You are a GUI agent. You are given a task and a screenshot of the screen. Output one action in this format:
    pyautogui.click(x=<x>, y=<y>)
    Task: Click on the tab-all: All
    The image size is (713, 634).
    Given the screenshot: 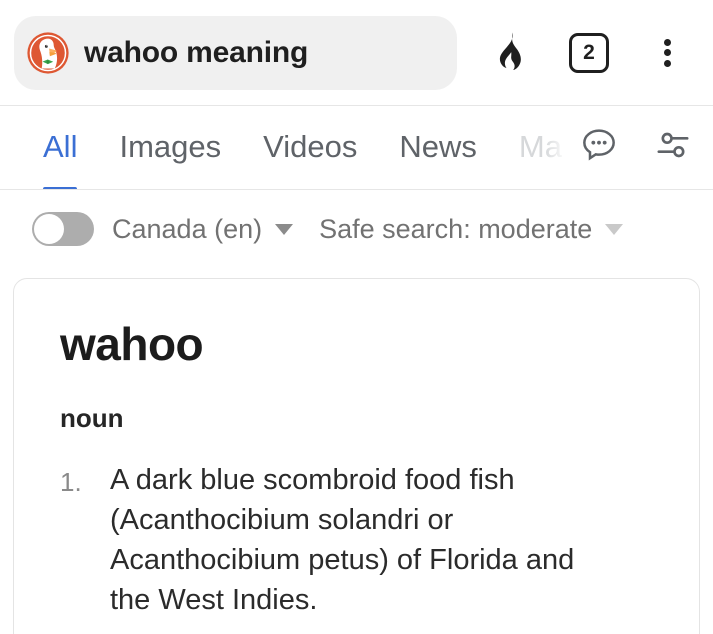 What is the action you would take?
    pyautogui.click(x=60, y=159)
    